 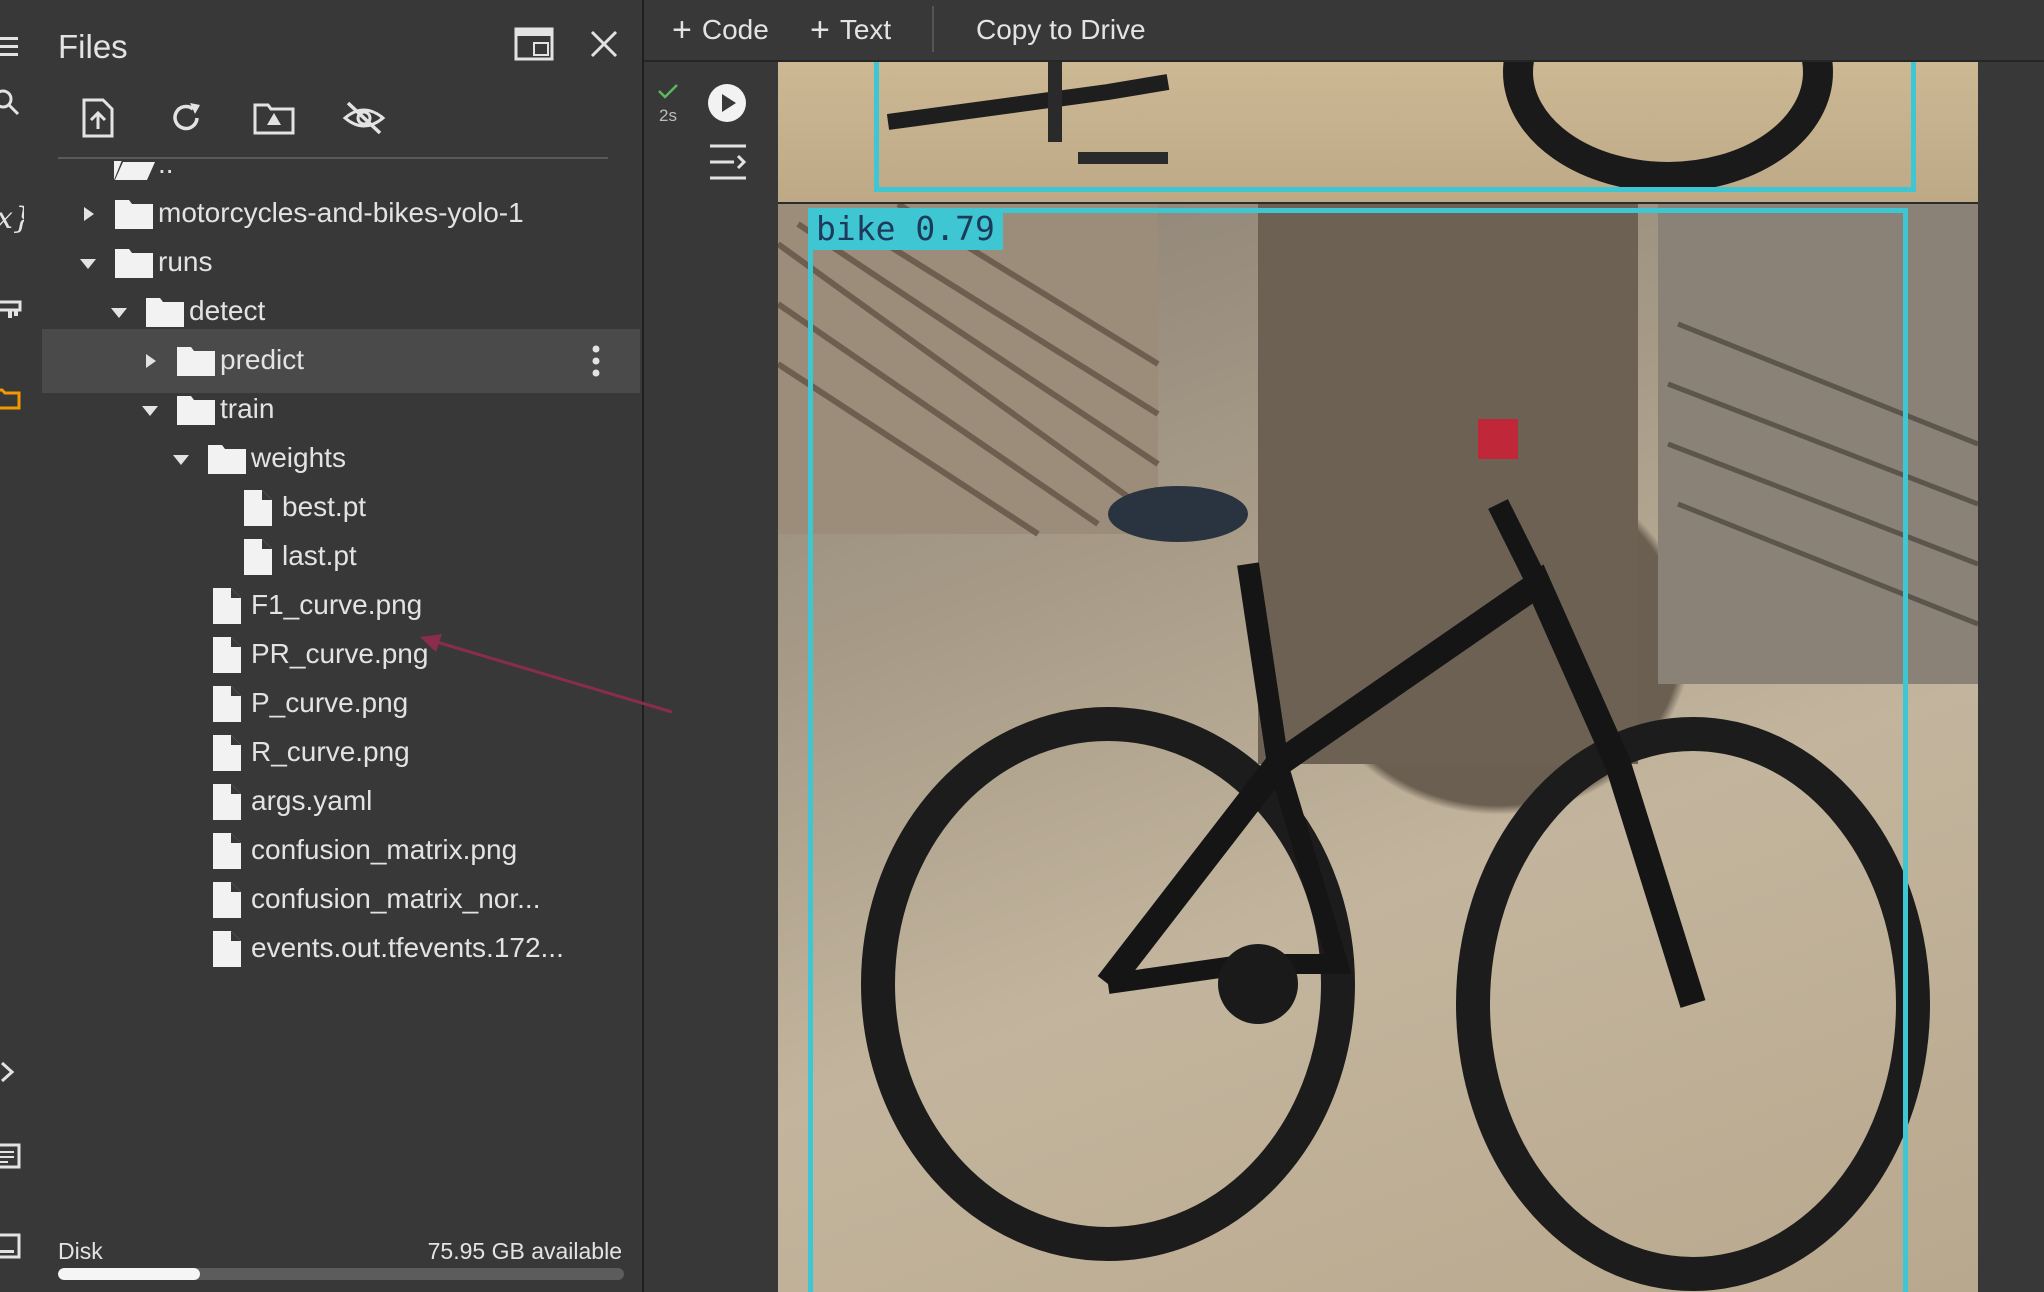 I want to click on refresh-icon, so click(x=186, y=118).